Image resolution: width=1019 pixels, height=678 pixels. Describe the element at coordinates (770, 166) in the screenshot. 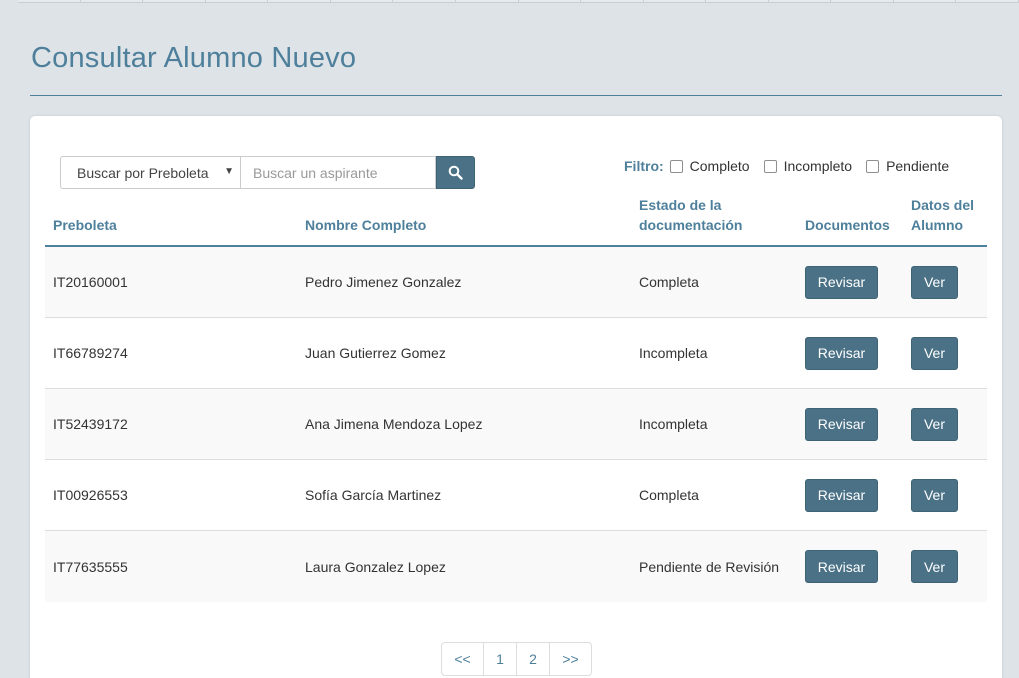

I see `checkbox-incompleto` at that location.